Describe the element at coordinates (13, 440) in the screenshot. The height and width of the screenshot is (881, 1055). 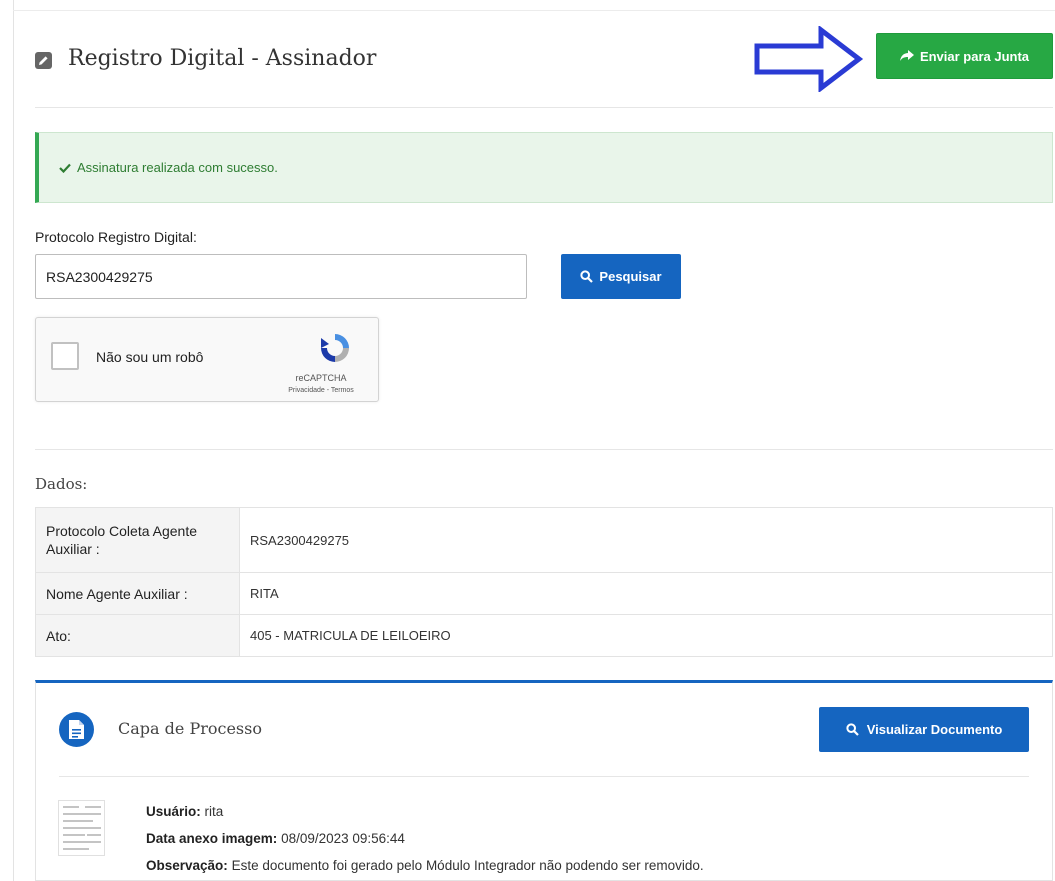
I see `left-border` at that location.